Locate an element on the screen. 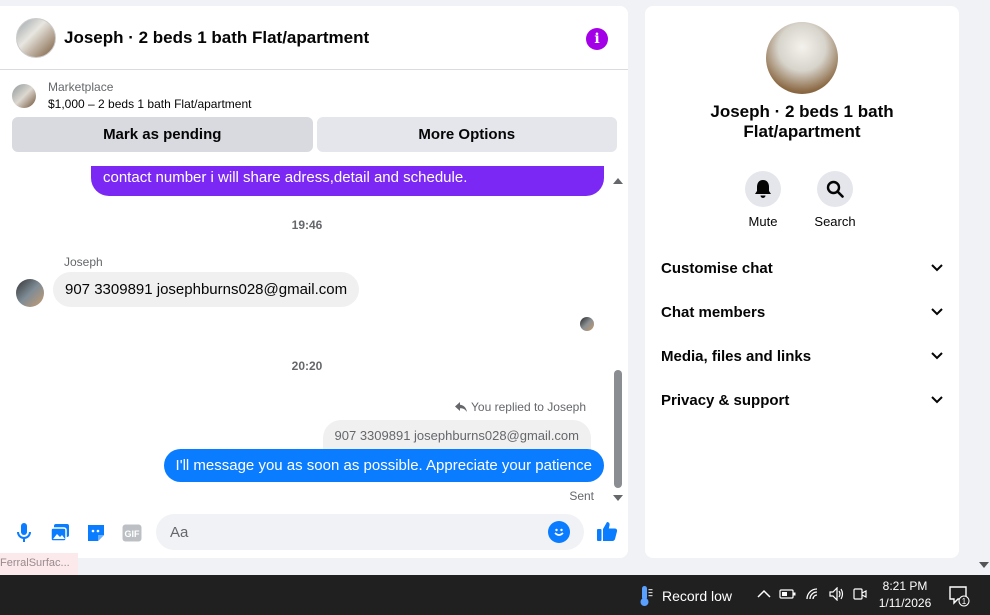 The width and height of the screenshot is (990, 615). reply-label: You replied to Joseph is located at coordinates (528, 407).